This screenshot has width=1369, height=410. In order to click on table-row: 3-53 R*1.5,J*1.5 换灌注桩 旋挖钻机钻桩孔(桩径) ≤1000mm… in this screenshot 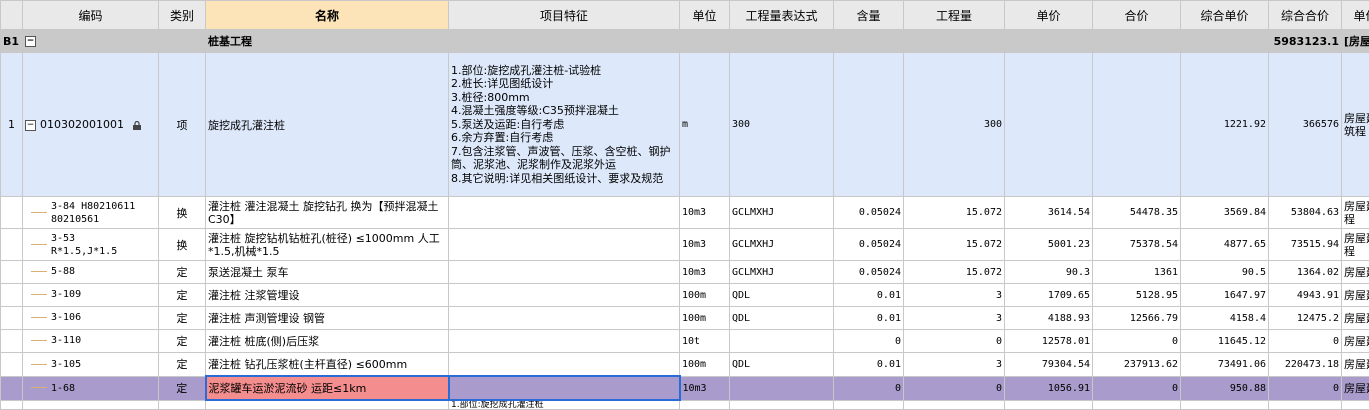, I will do `click(684, 244)`.